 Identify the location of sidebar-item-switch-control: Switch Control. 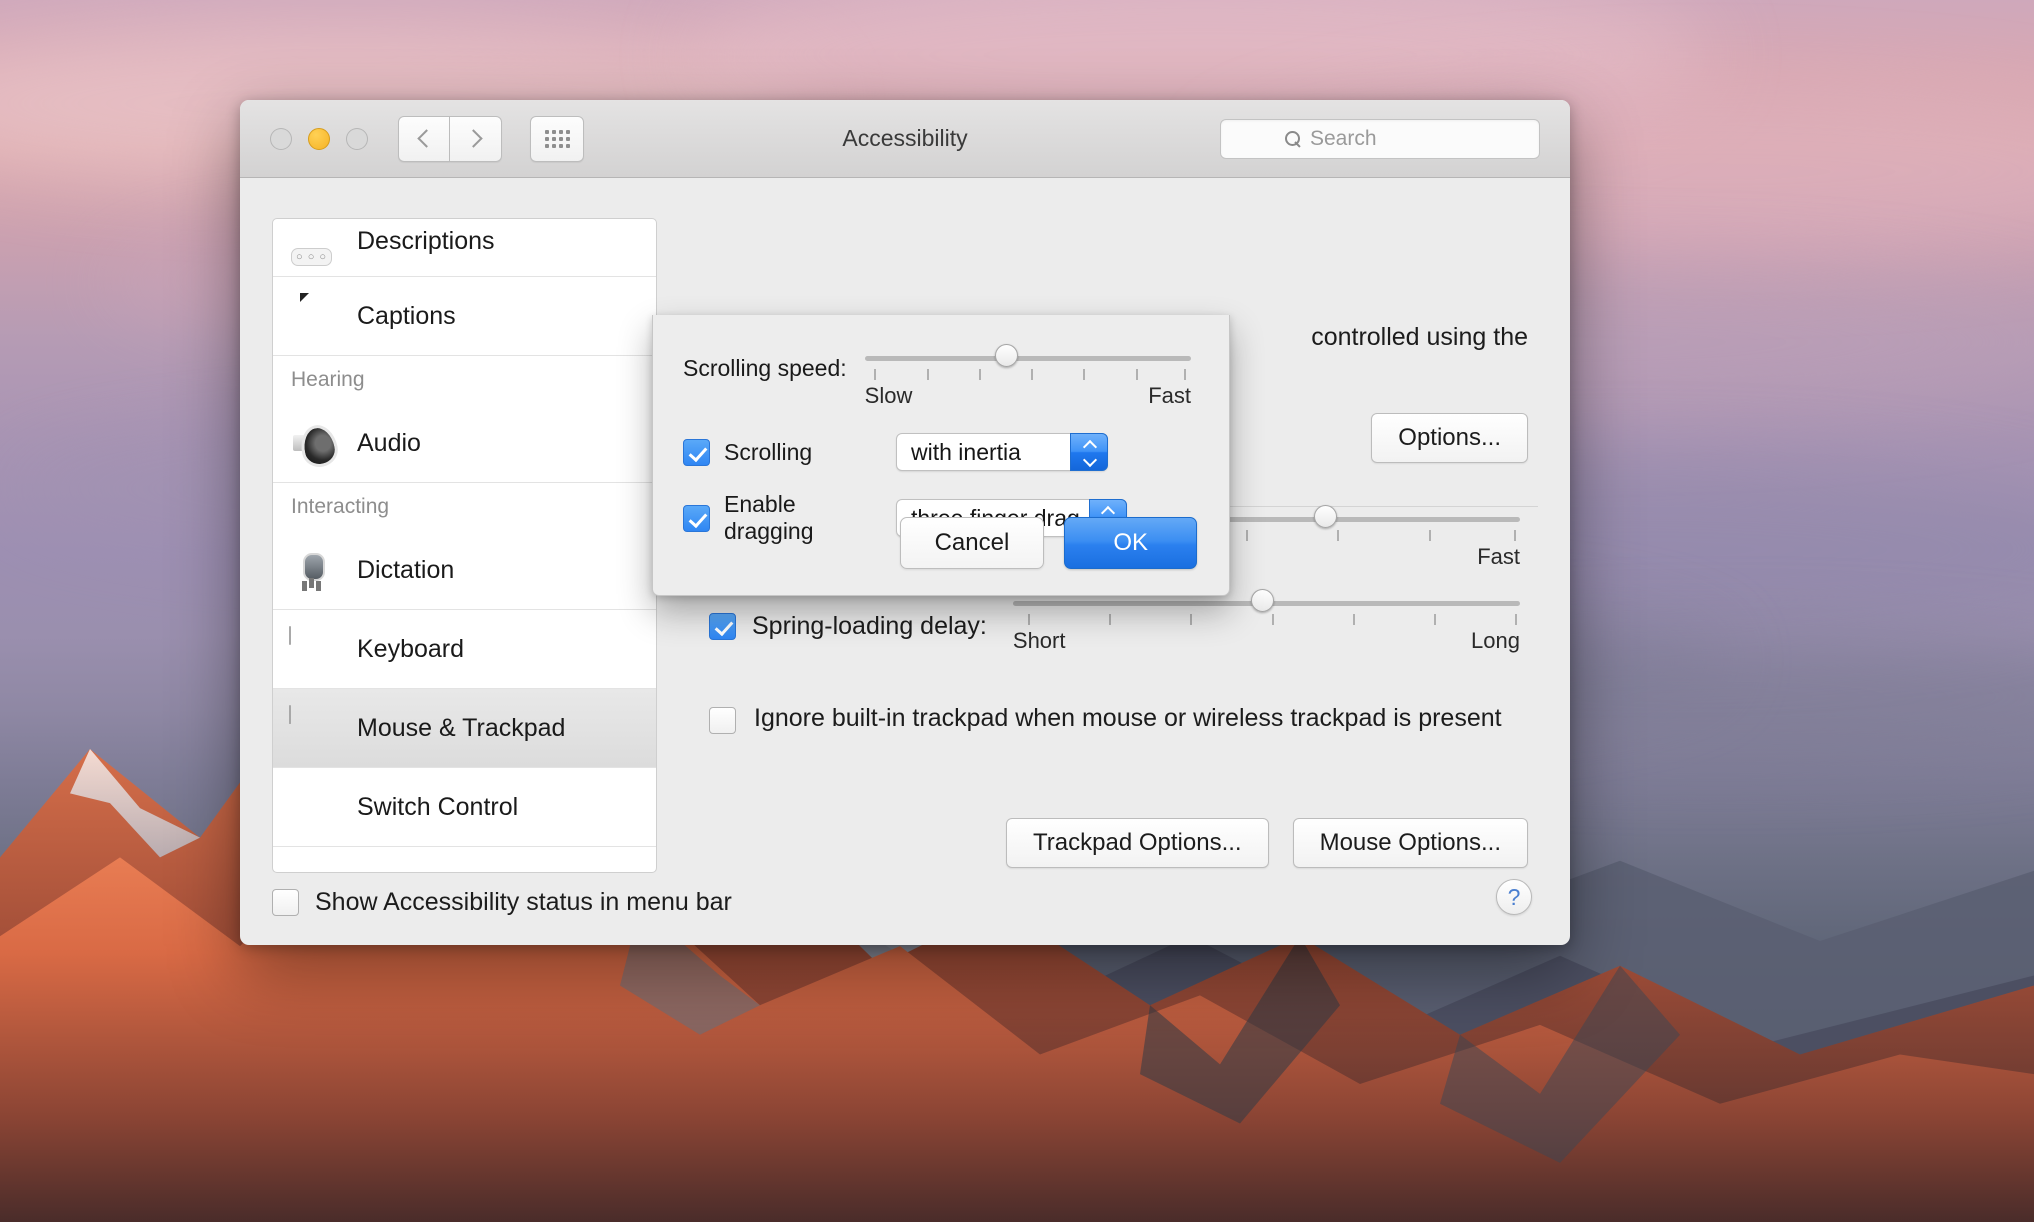
(464, 807).